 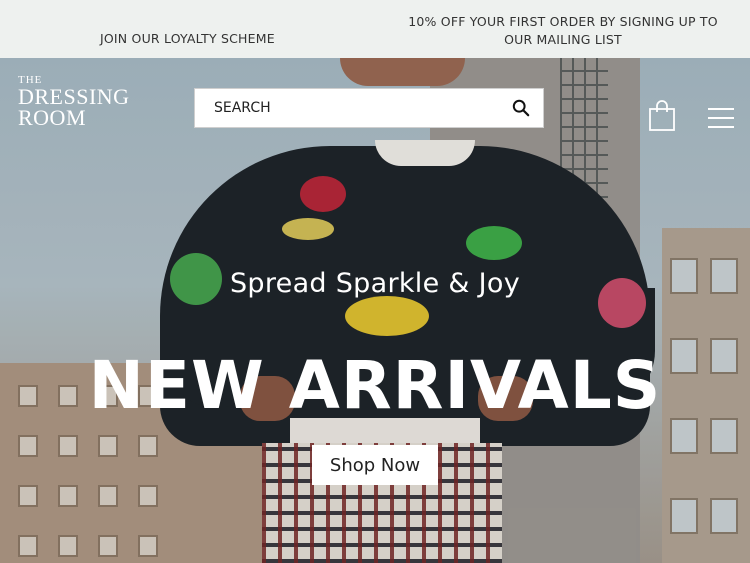 I want to click on hamburger-menu-icon, so click(x=721, y=118).